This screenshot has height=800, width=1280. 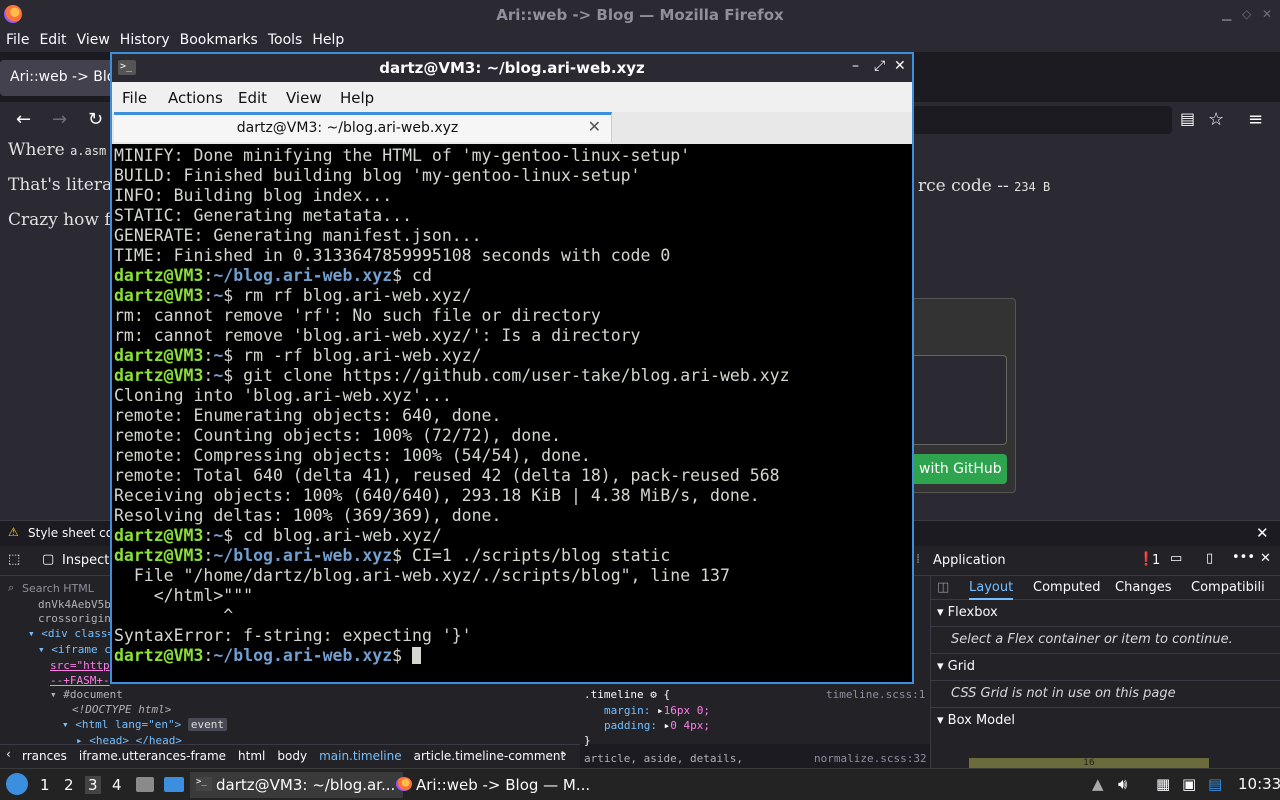 What do you see at coordinates (1187, 118) in the screenshot?
I see `reader-view-icon: ▤` at bounding box center [1187, 118].